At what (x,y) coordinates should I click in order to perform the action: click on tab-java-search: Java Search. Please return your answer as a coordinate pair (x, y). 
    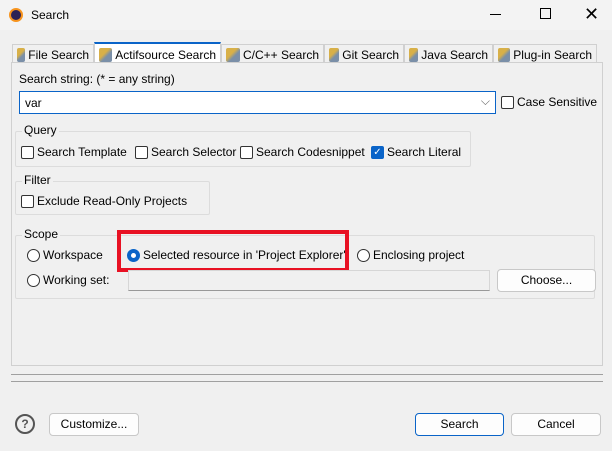
    Looking at the image, I should click on (448, 53).